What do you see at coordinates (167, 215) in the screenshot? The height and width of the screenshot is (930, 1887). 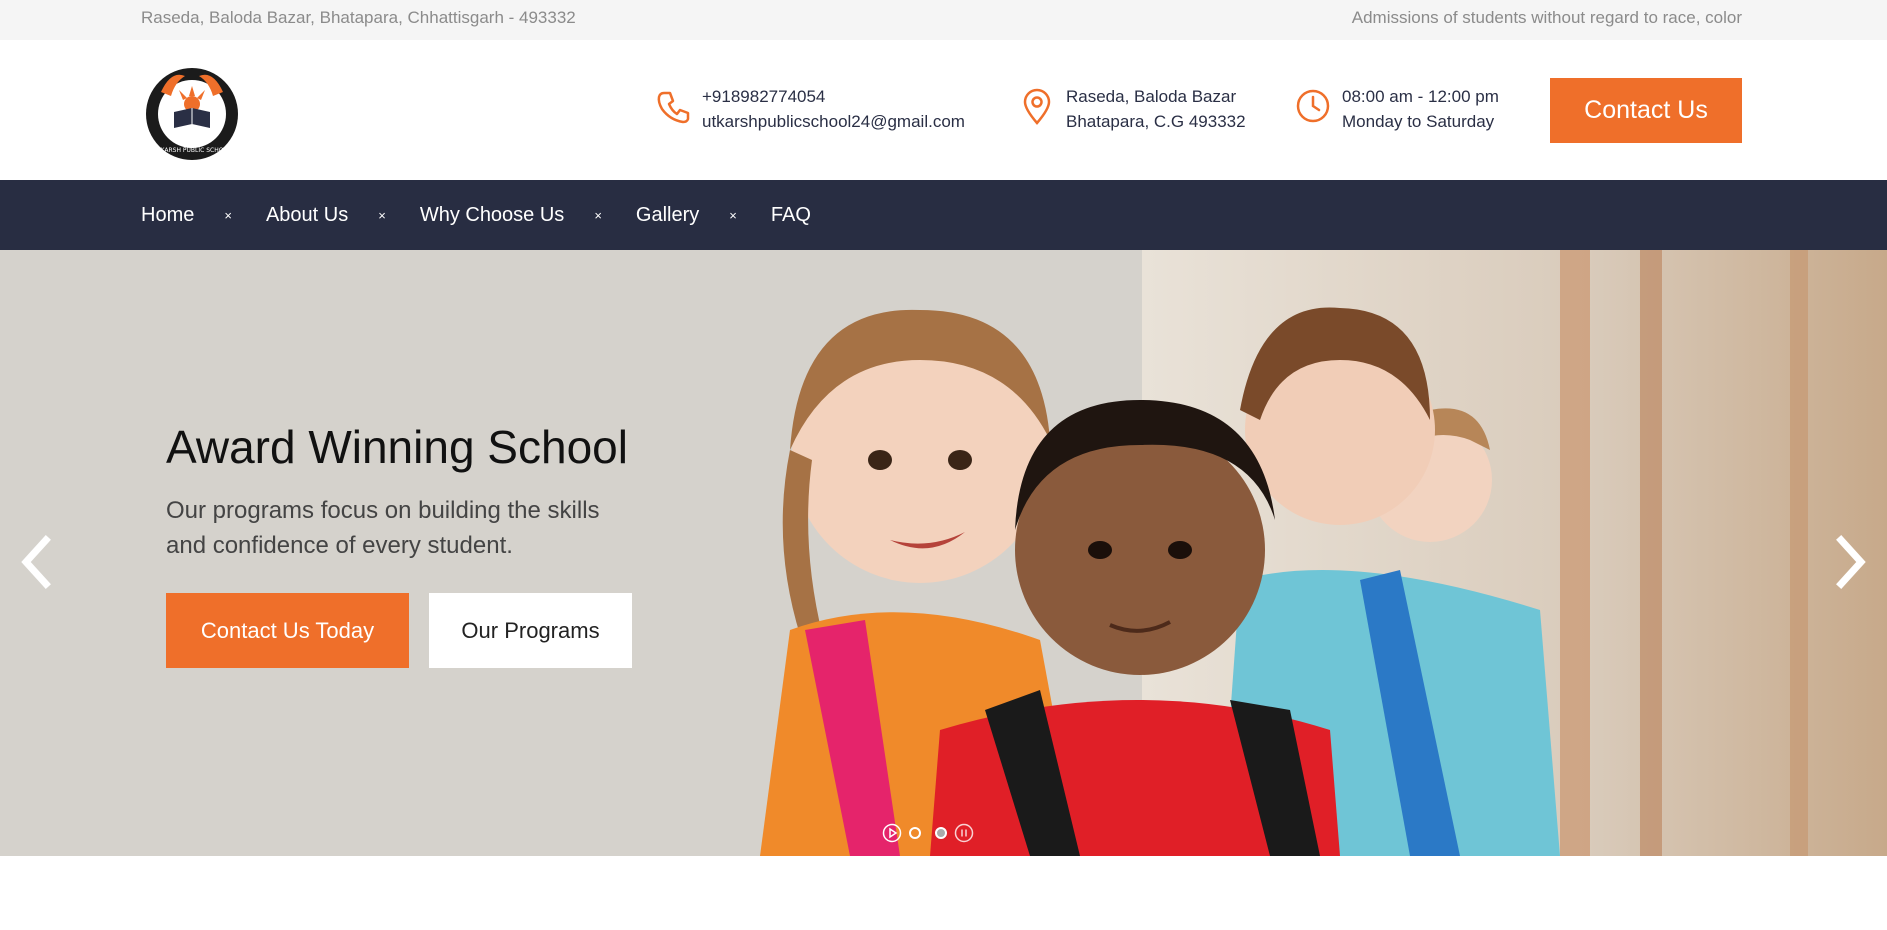 I see `nav-home: Home` at bounding box center [167, 215].